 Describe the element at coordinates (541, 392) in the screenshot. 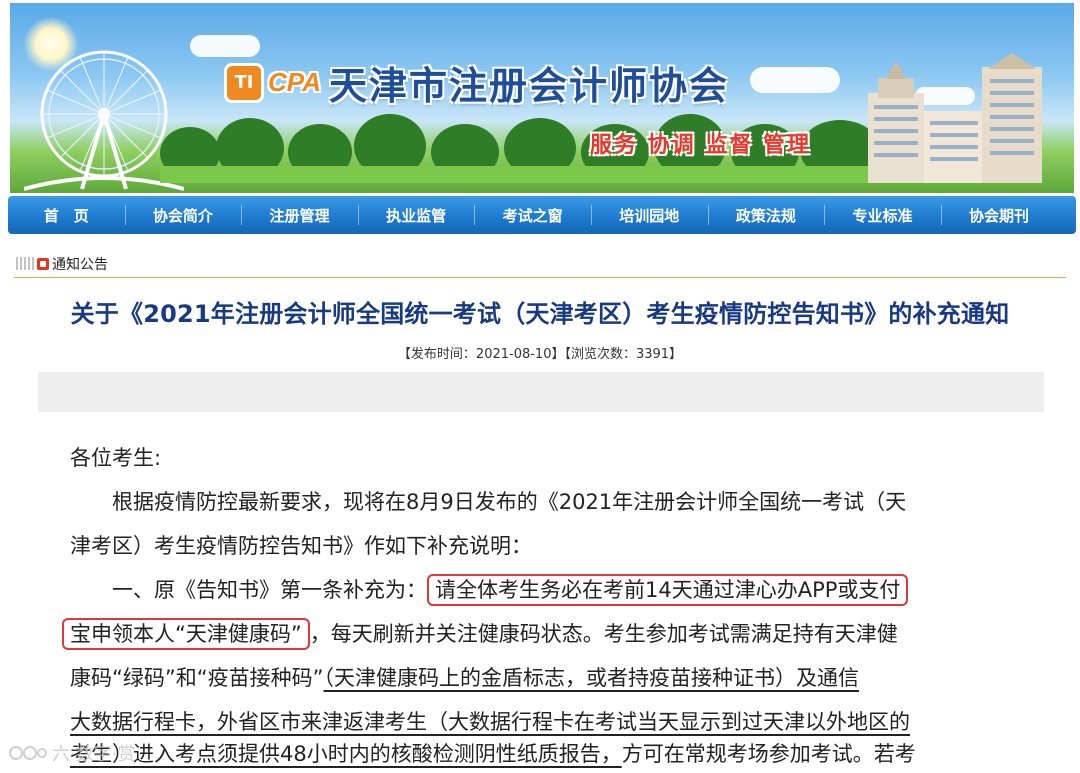

I see `article-tools-bar` at that location.